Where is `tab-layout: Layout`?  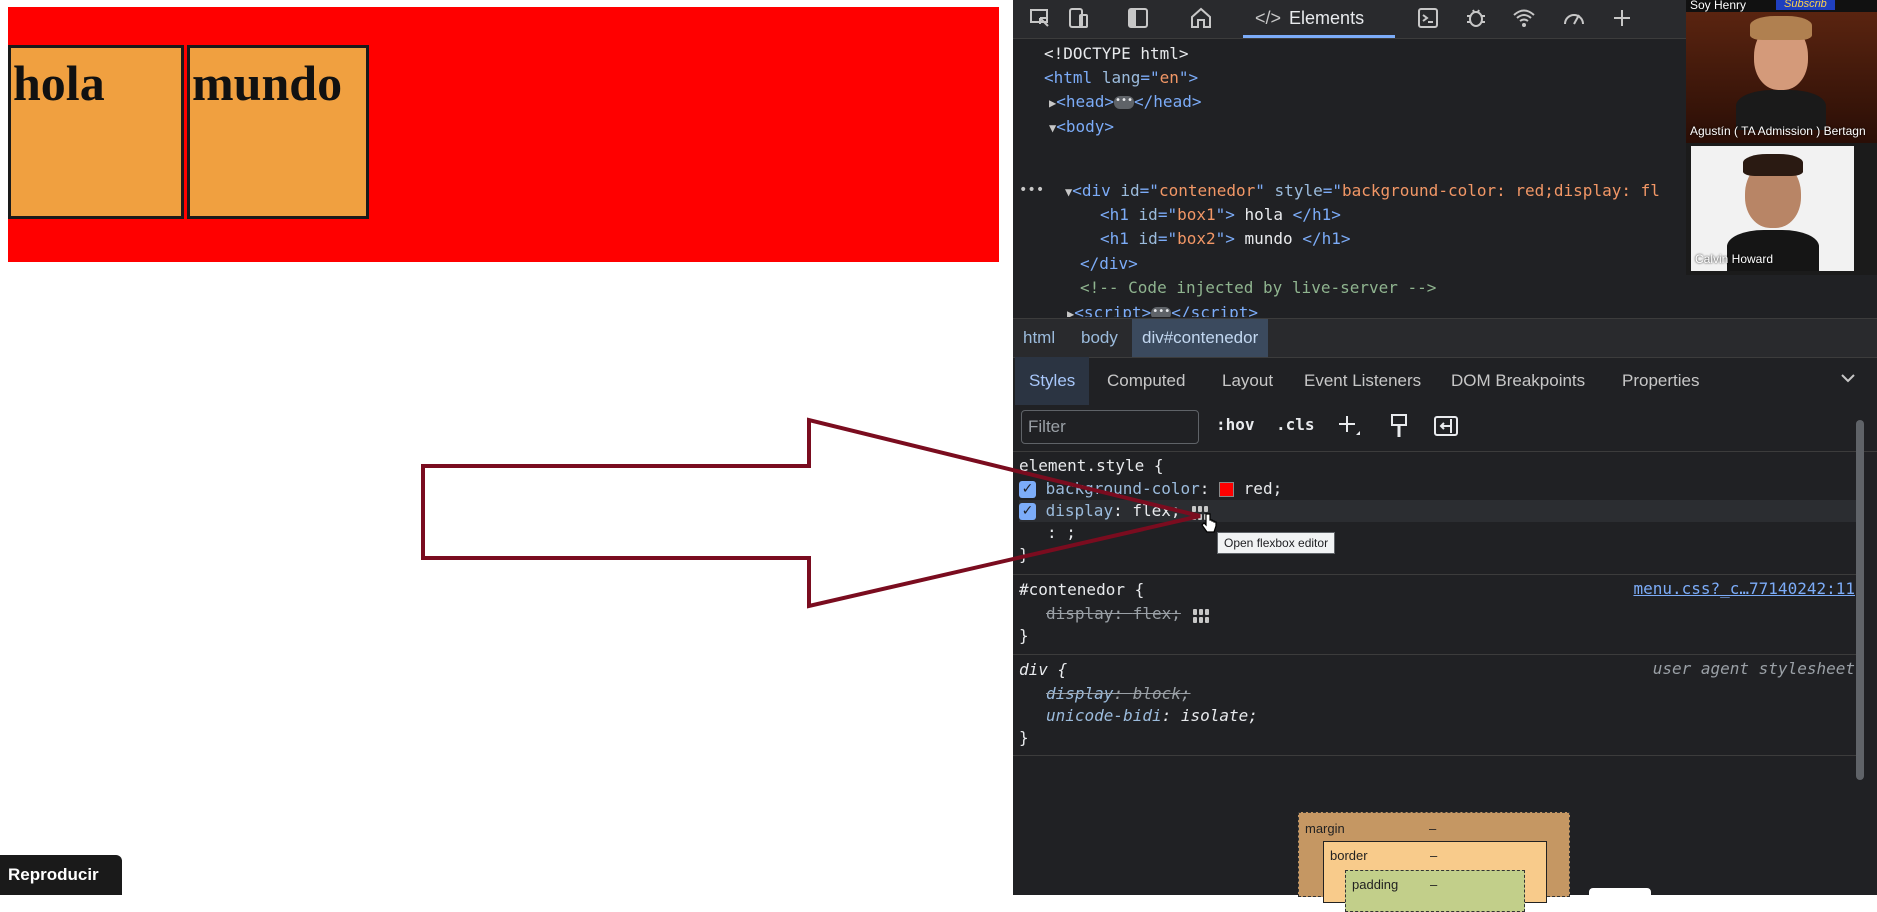
tab-layout: Layout is located at coordinates (1247, 381).